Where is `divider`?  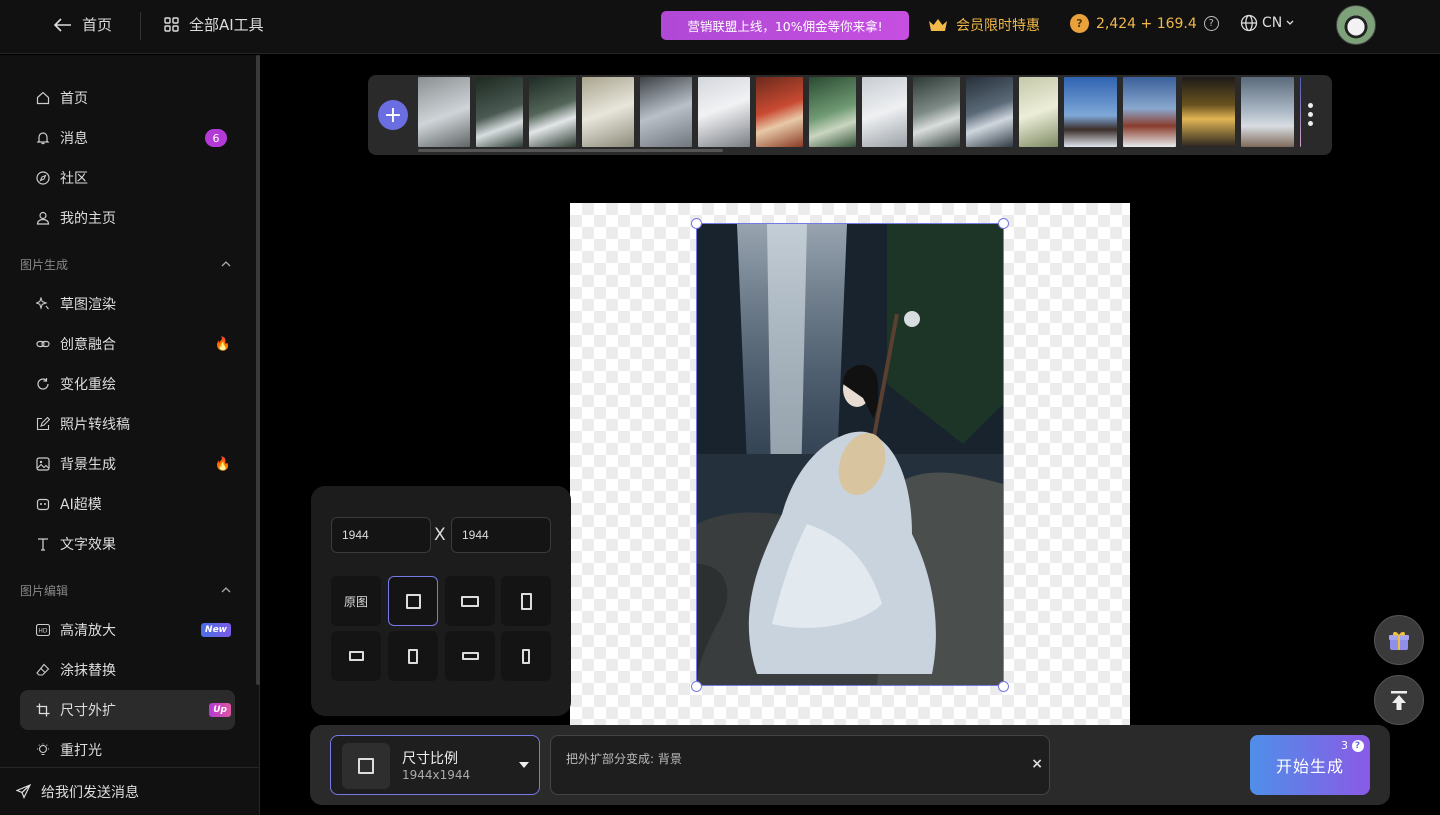
divider is located at coordinates (140, 26).